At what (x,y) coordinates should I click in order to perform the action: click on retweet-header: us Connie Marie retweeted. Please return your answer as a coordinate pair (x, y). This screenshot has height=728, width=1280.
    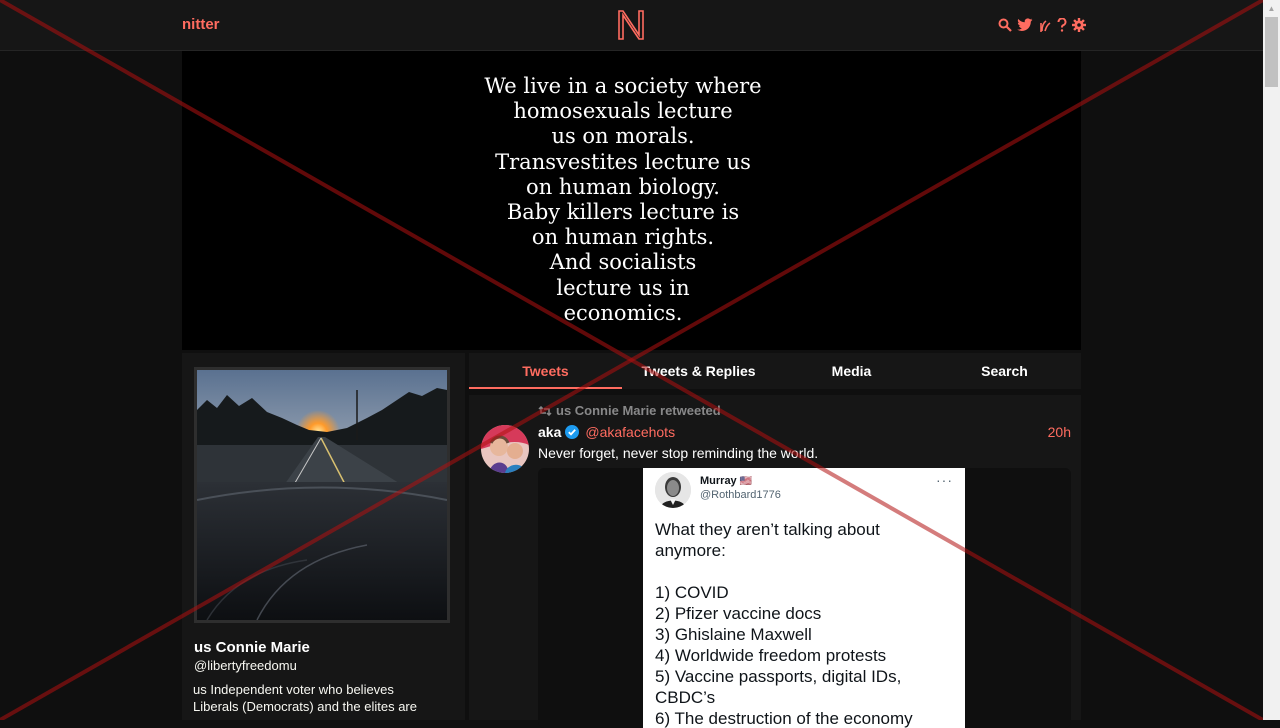
    Looking at the image, I should click on (629, 410).